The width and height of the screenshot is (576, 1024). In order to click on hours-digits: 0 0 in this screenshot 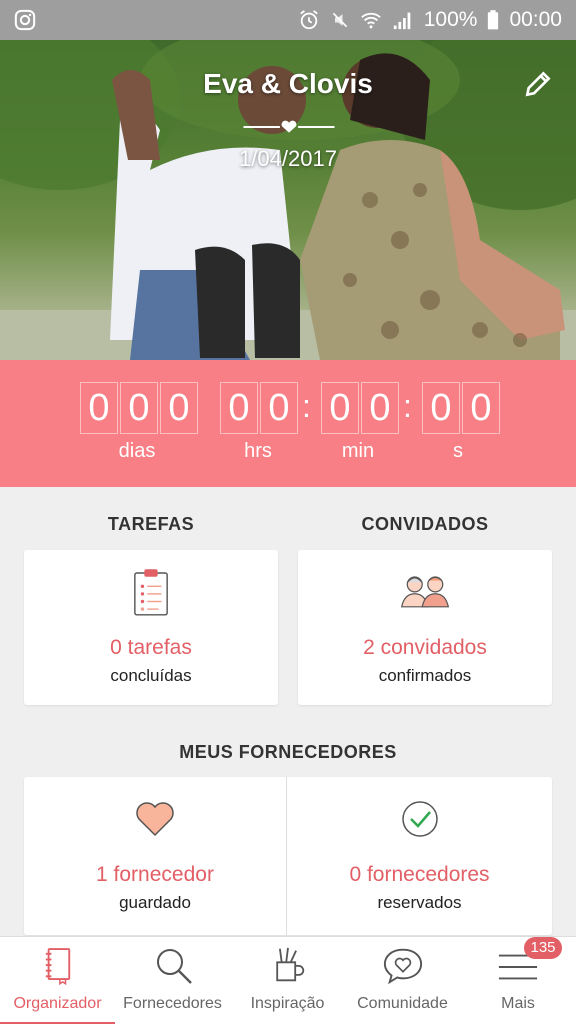, I will do `click(260, 408)`.